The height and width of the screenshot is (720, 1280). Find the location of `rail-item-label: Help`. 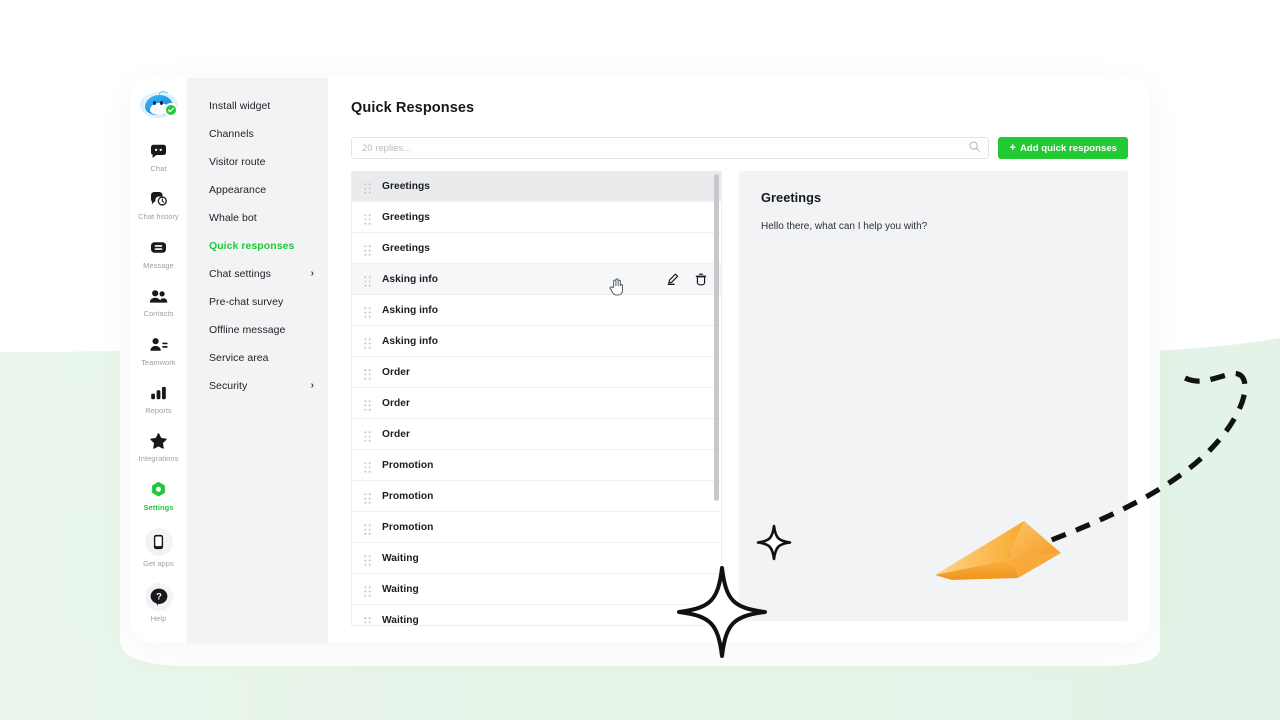

rail-item-label: Help is located at coordinates (158, 618).